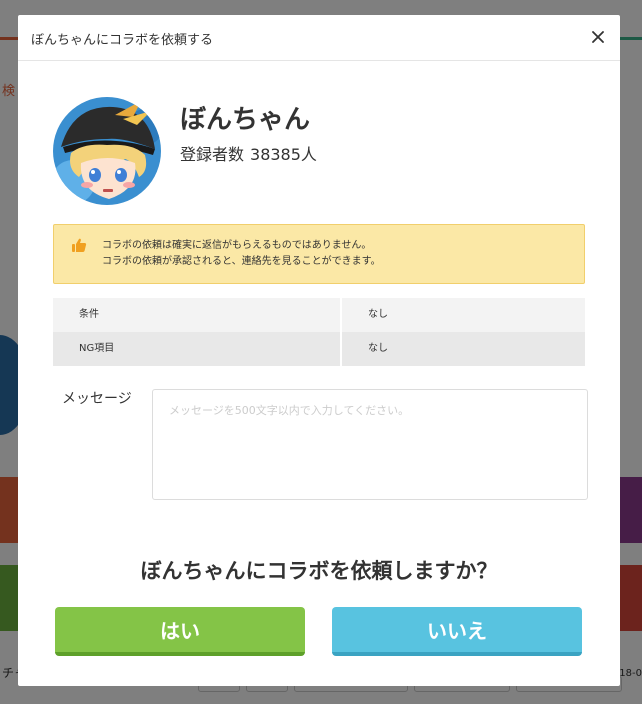  I want to click on creator-avatar, so click(107, 151).